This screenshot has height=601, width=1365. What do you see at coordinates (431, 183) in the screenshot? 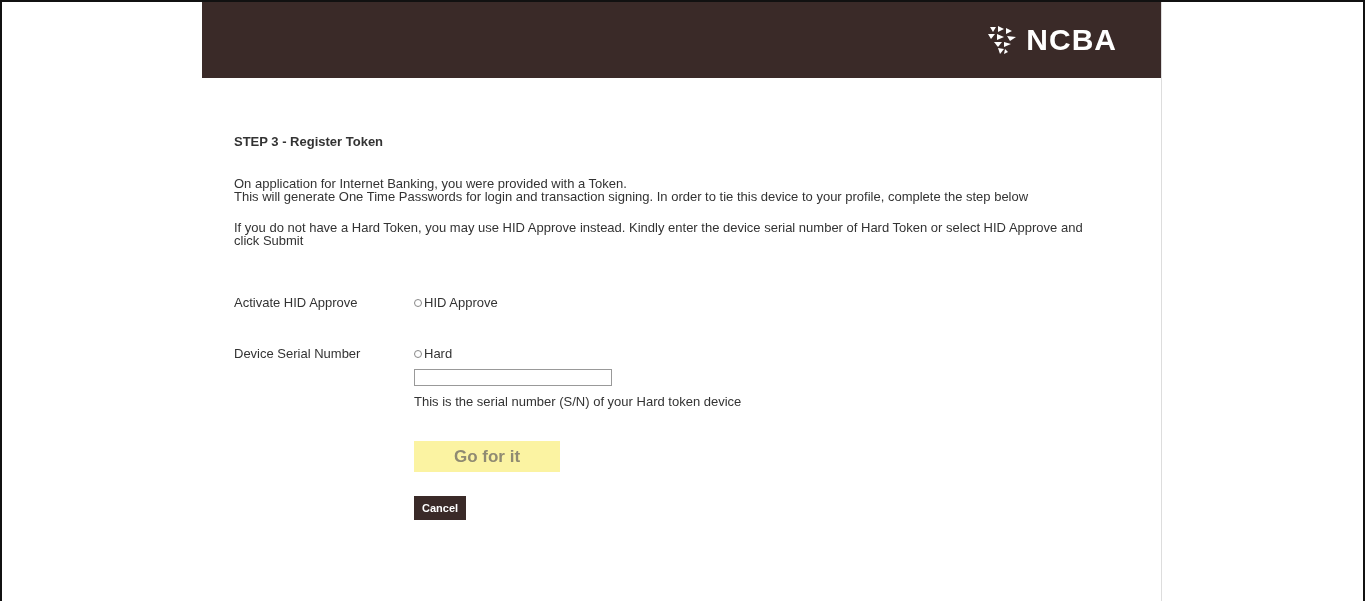
I see `intro-text: On application for Internet Banking, you were provided with a Token.` at bounding box center [431, 183].